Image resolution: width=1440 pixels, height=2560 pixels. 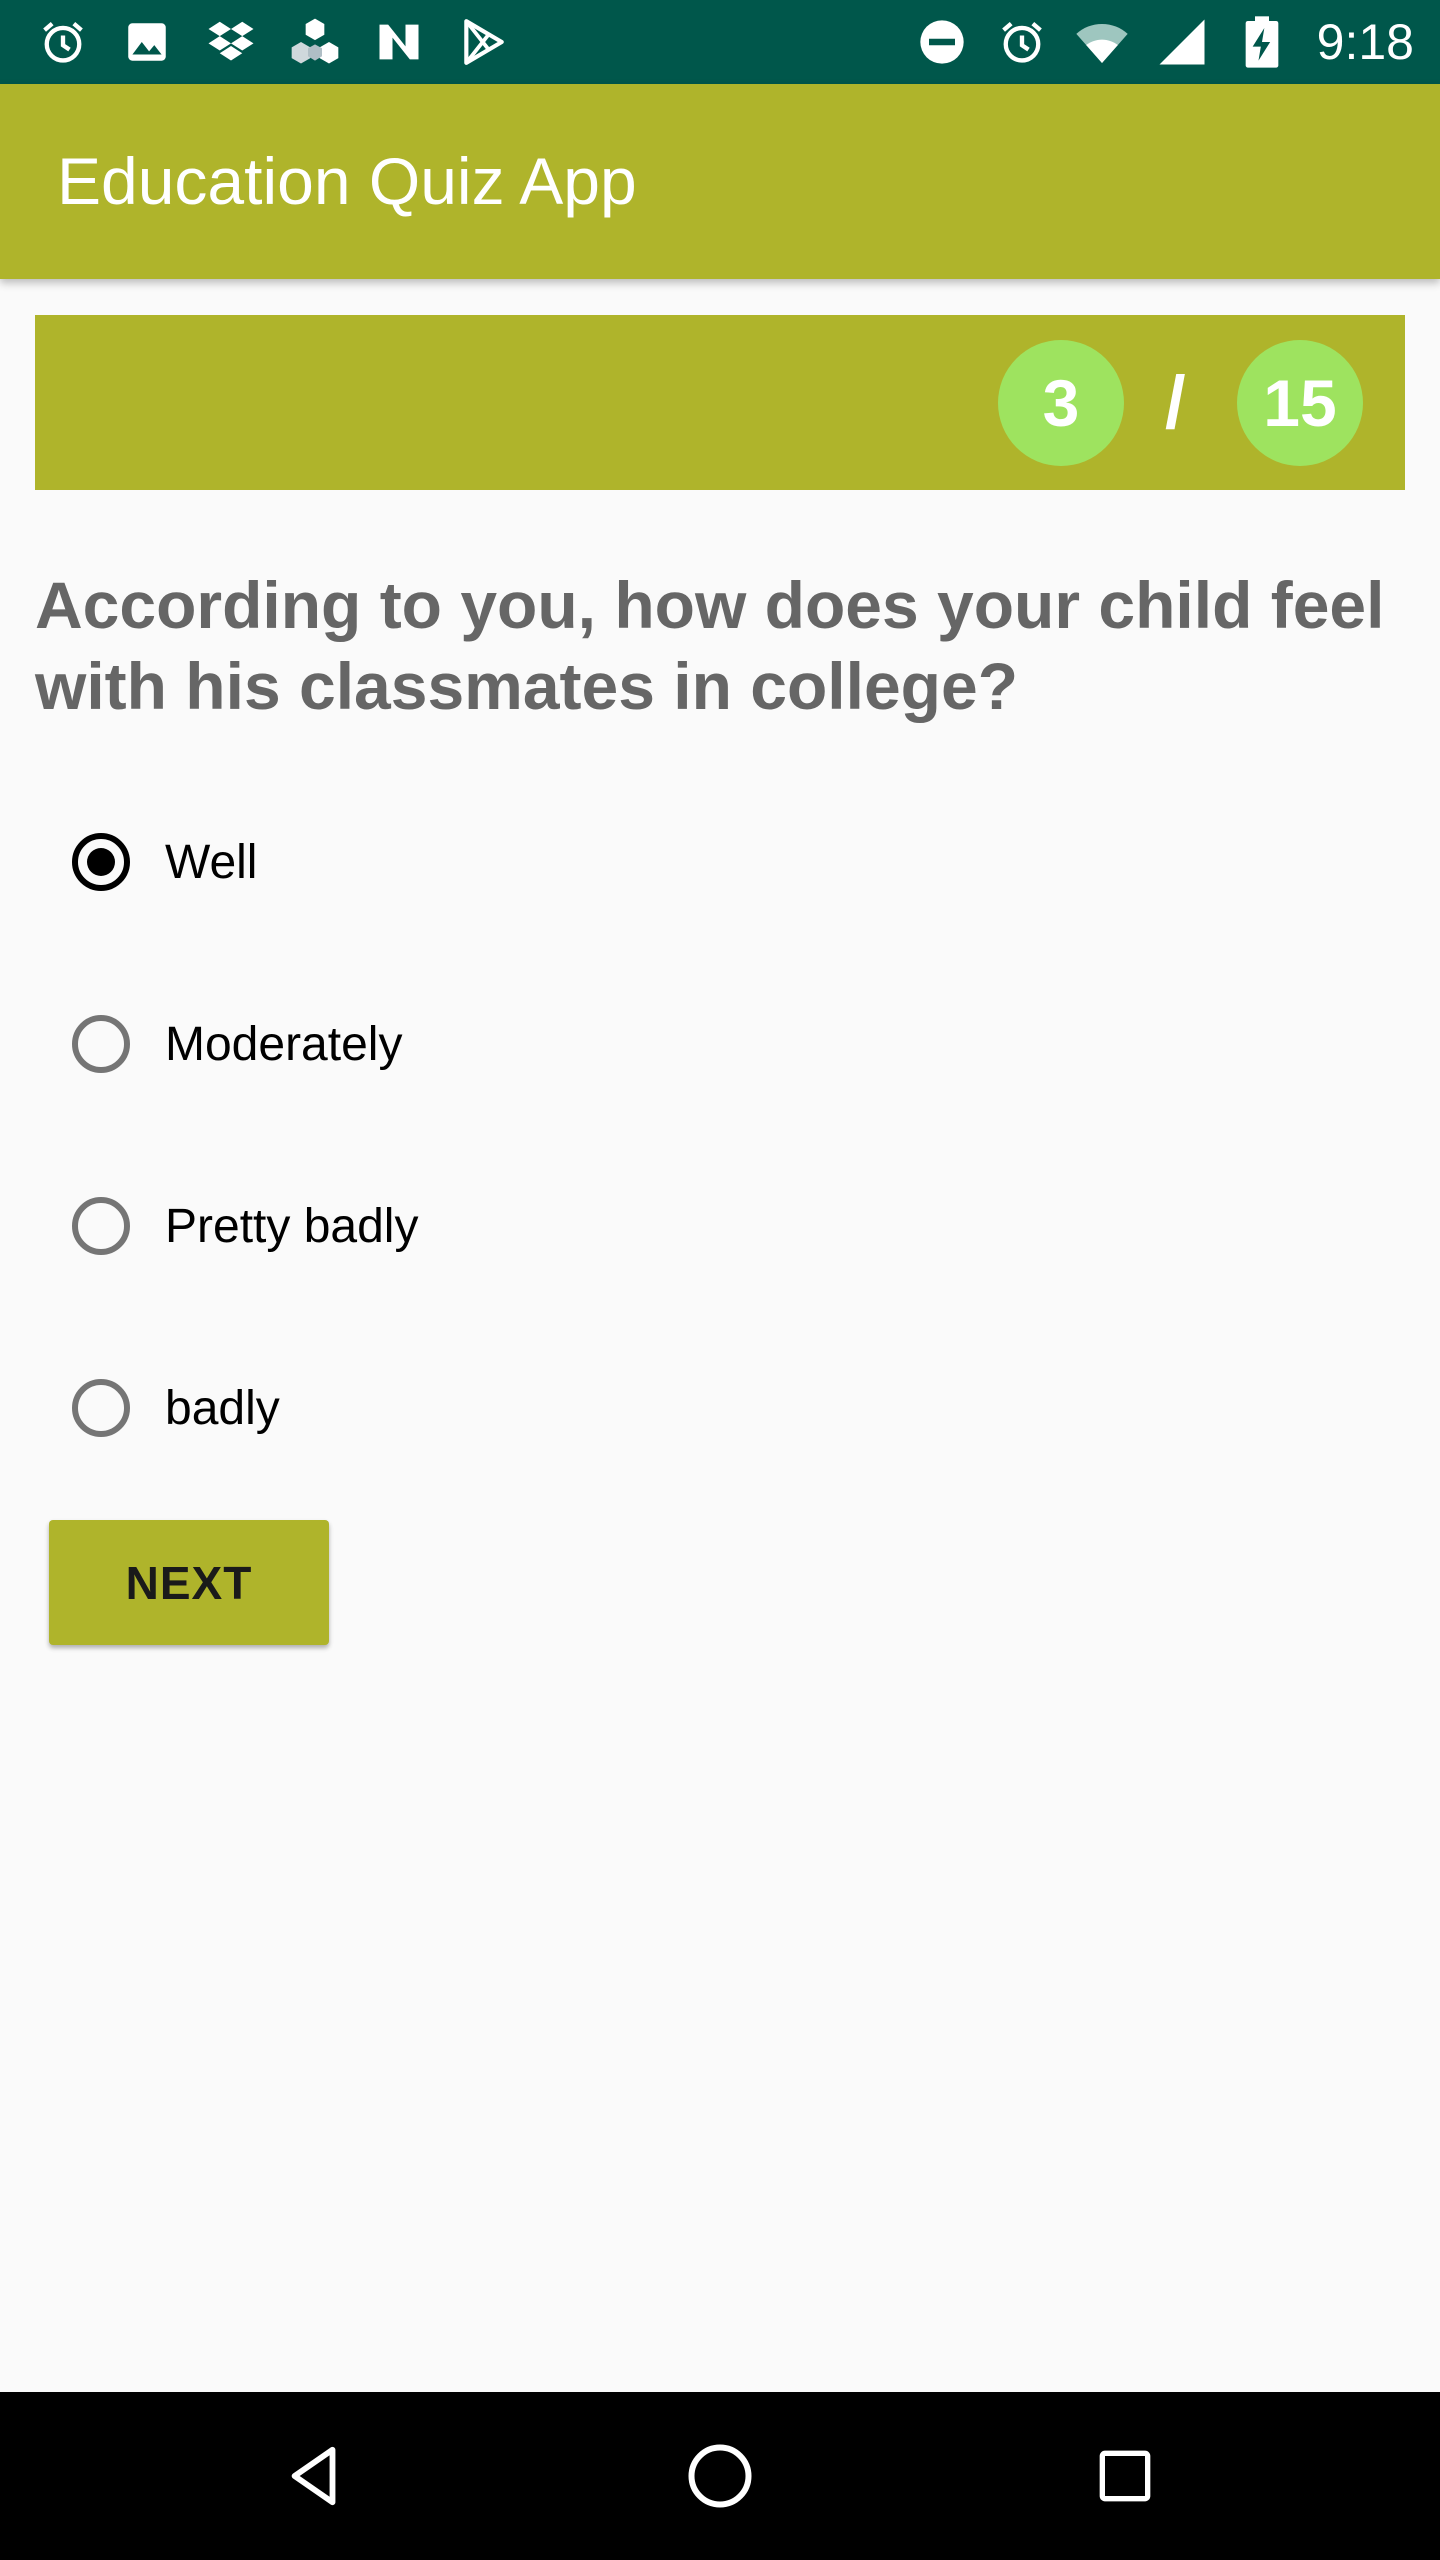 What do you see at coordinates (147, 42) in the screenshot?
I see `image-icon` at bounding box center [147, 42].